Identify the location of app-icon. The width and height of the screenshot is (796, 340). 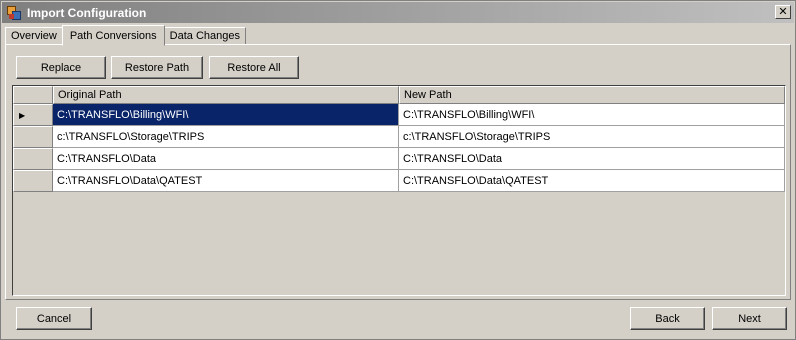
(14, 13).